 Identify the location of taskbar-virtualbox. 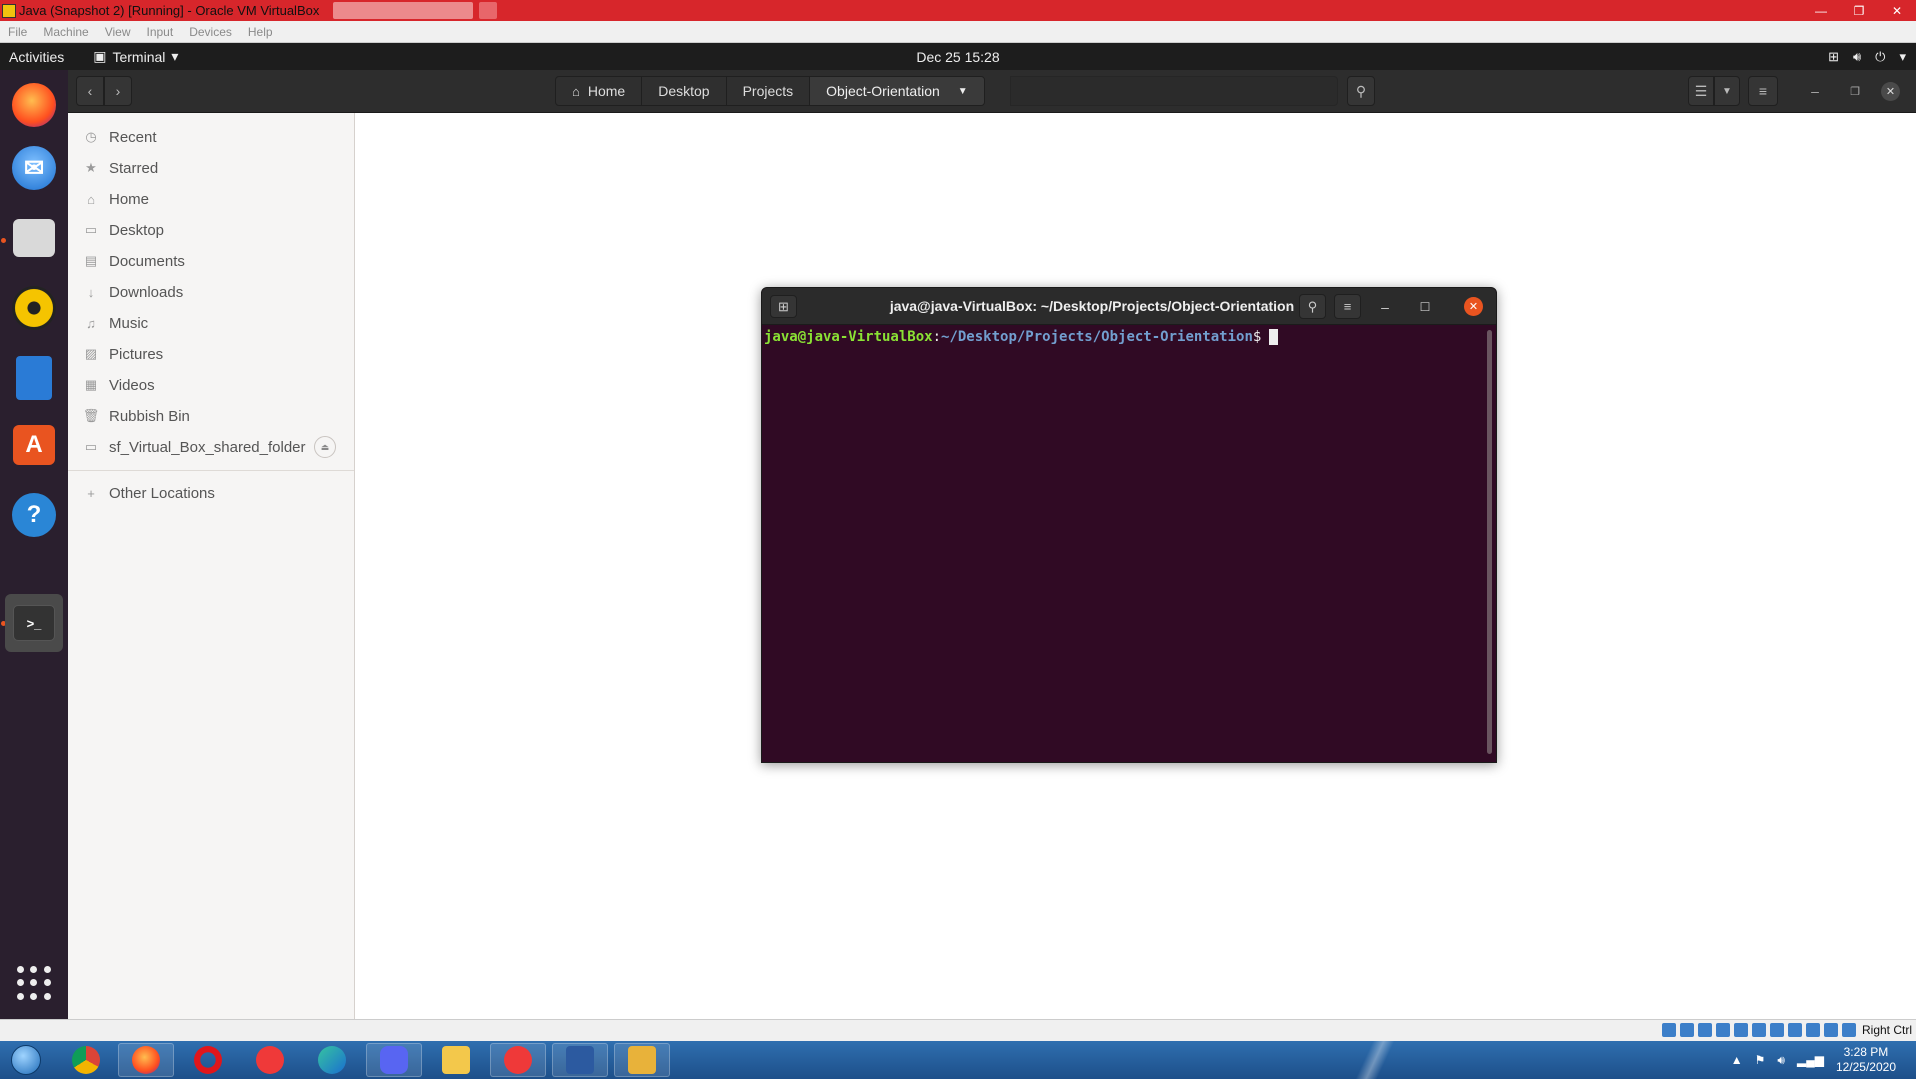
(580, 1060).